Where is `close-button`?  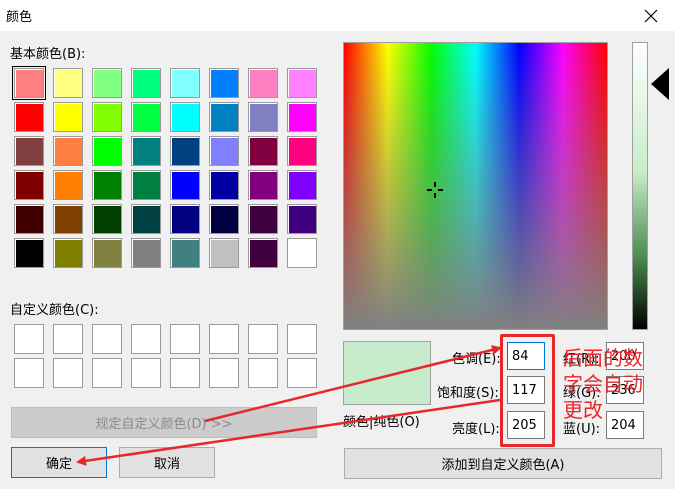 close-button is located at coordinates (650, 15).